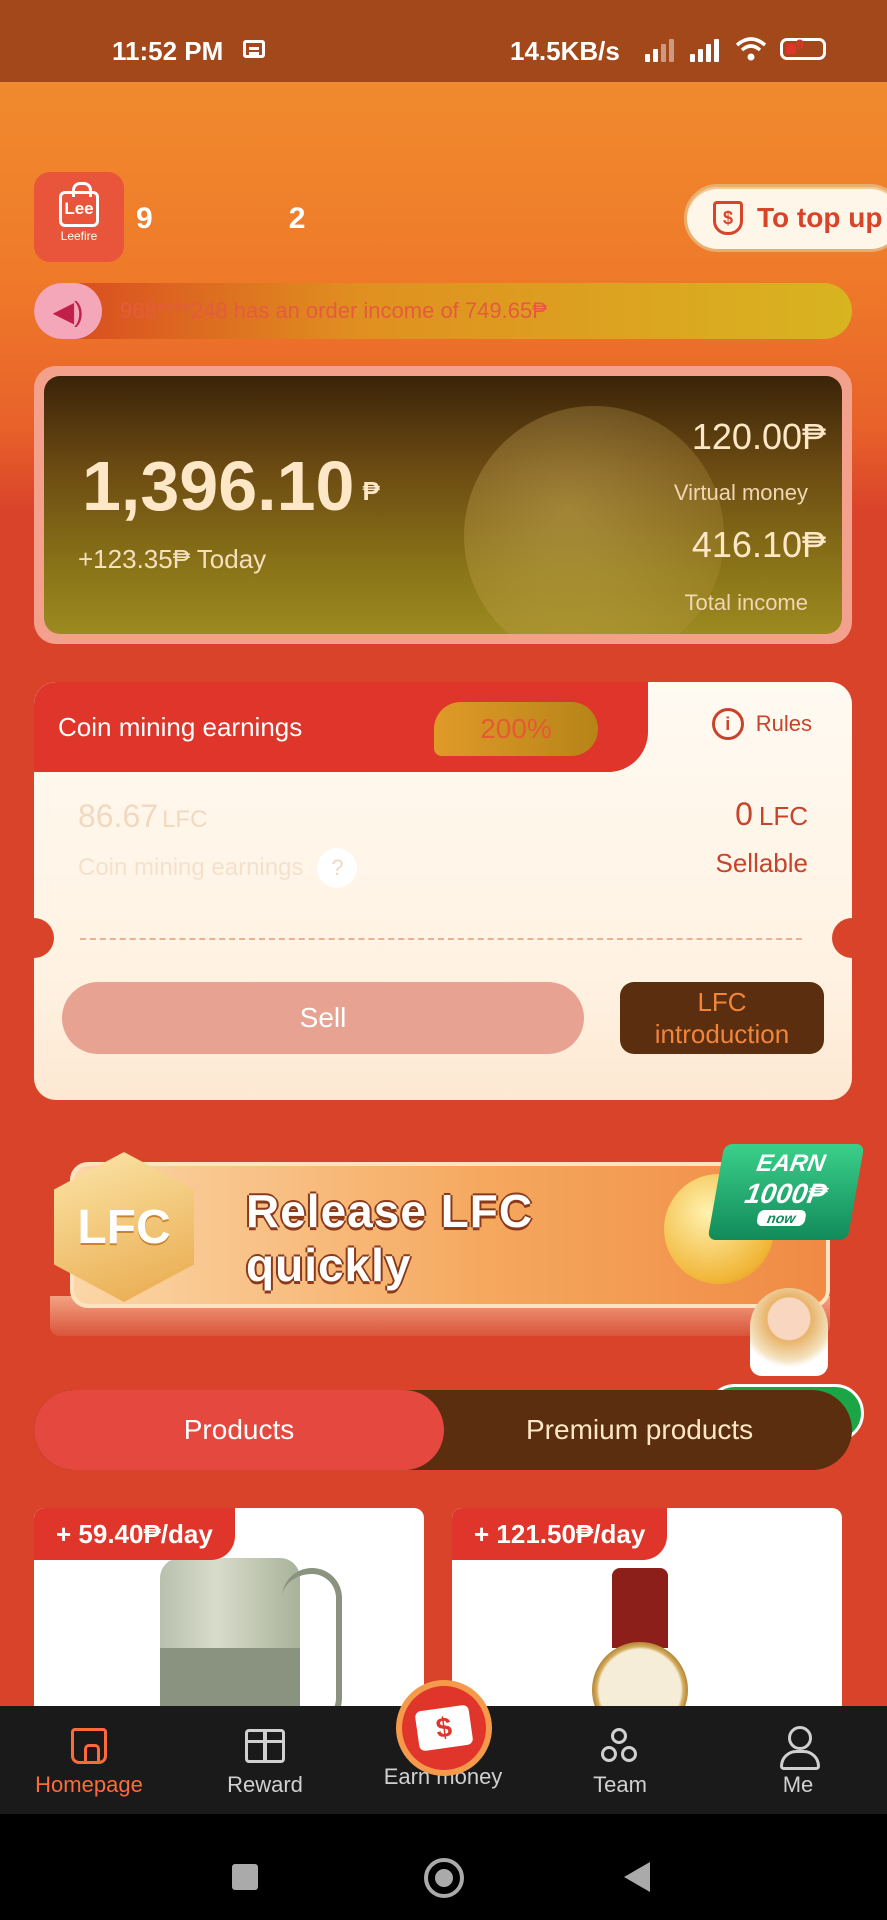 The image size is (887, 1920). Describe the element at coordinates (728, 218) in the screenshot. I see `shield-dollar-icon: $` at that location.